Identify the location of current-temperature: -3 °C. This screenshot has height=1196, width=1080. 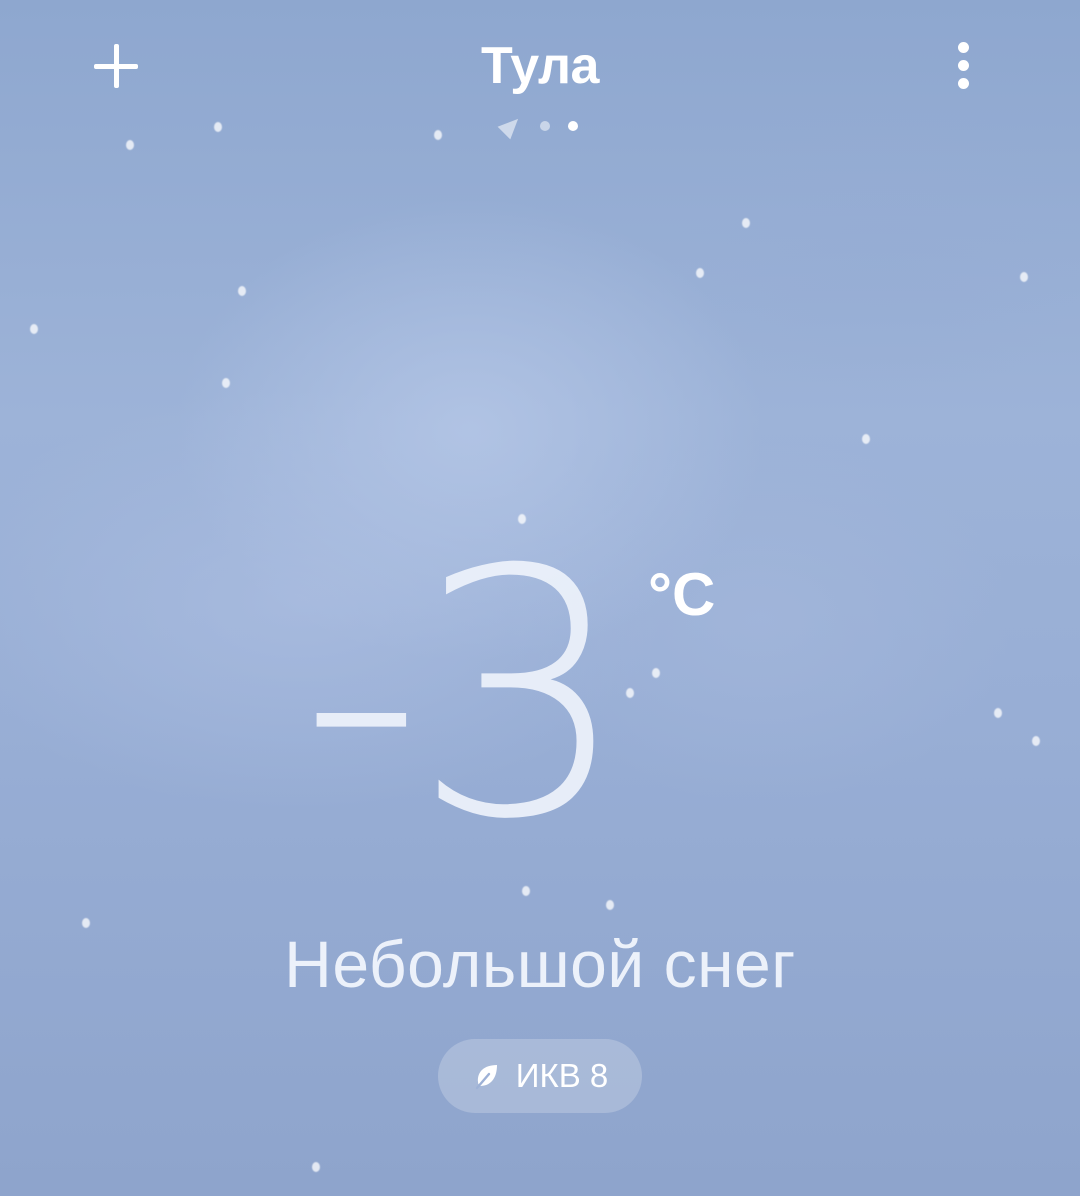
(540, 698).